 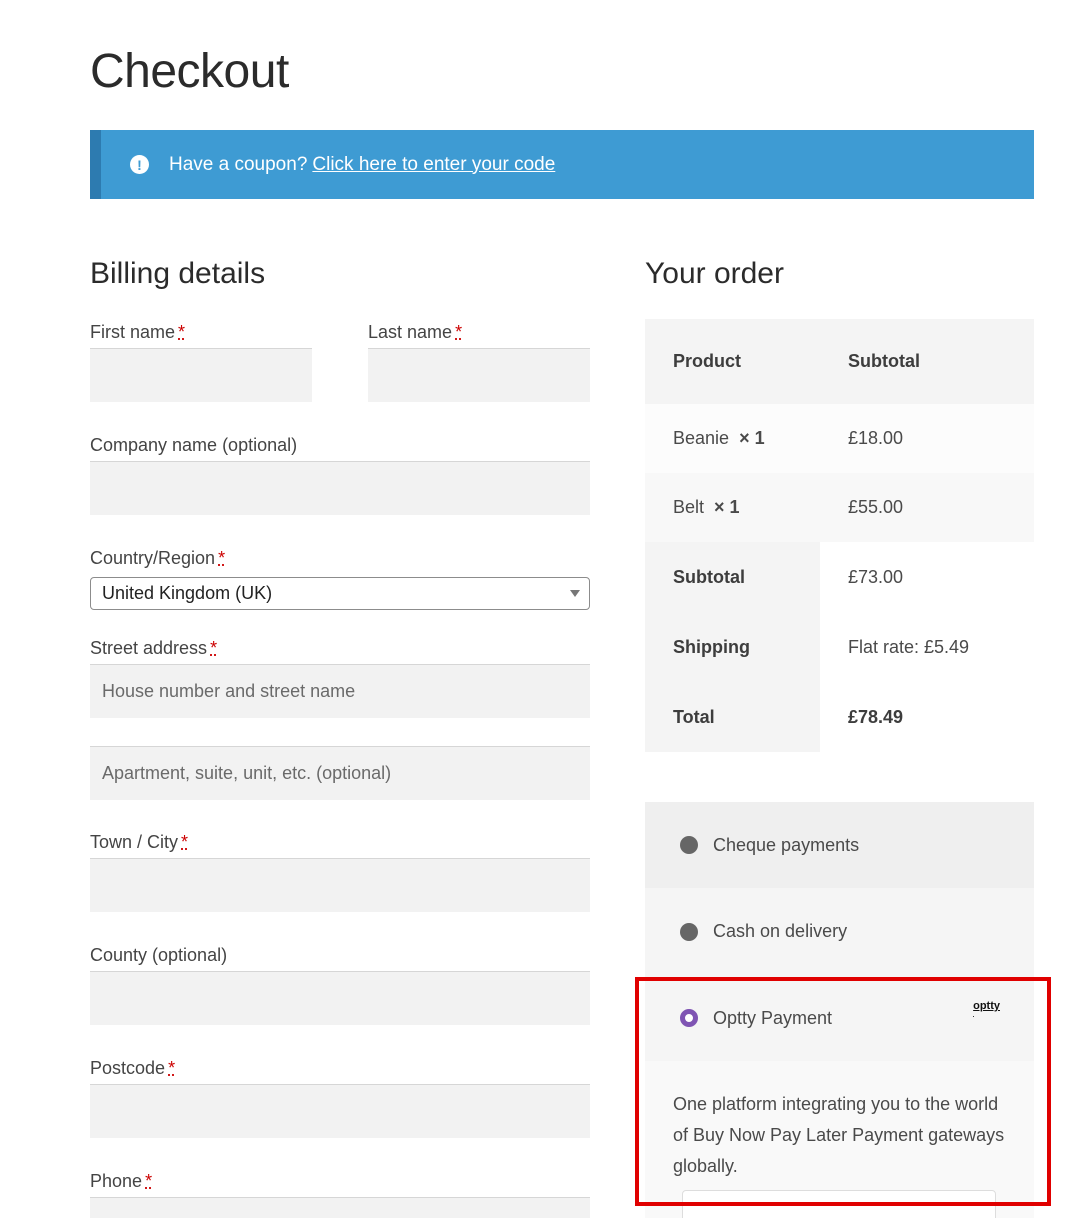 What do you see at coordinates (839, 1018) in the screenshot?
I see `payment-method-optty: Optty Payment optty` at bounding box center [839, 1018].